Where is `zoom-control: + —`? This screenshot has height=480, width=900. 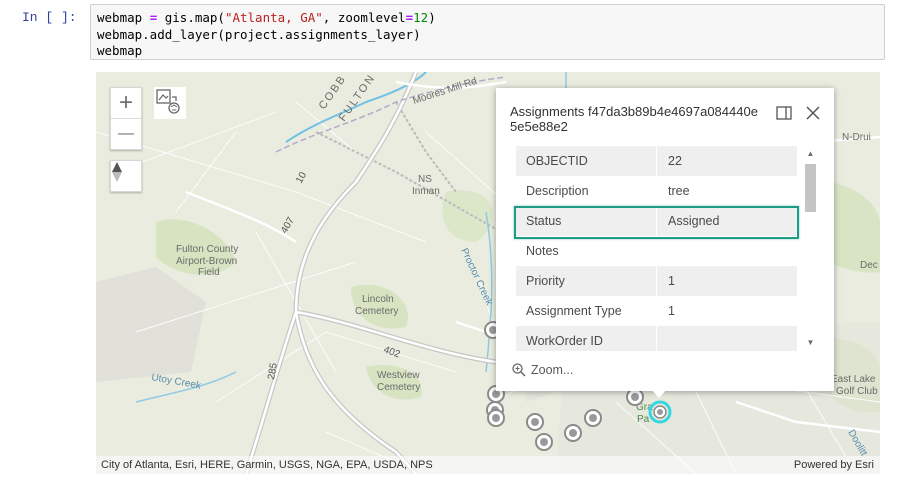
zoom-control: + — is located at coordinates (126, 118).